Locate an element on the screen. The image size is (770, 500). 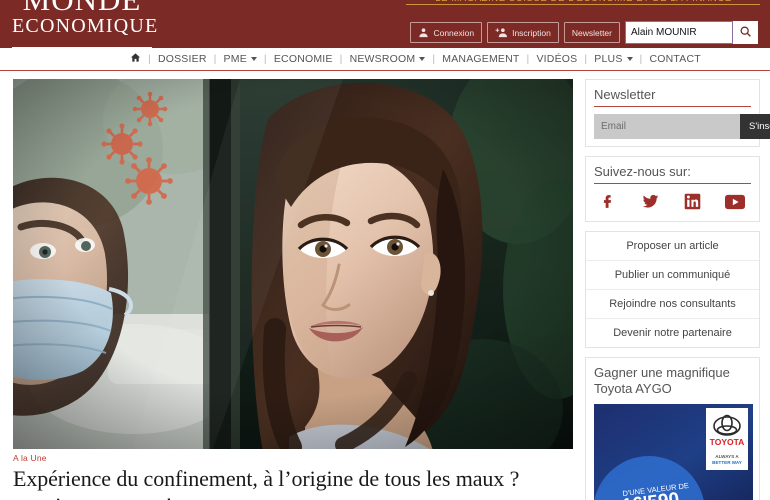
search-icon is located at coordinates (745, 33).